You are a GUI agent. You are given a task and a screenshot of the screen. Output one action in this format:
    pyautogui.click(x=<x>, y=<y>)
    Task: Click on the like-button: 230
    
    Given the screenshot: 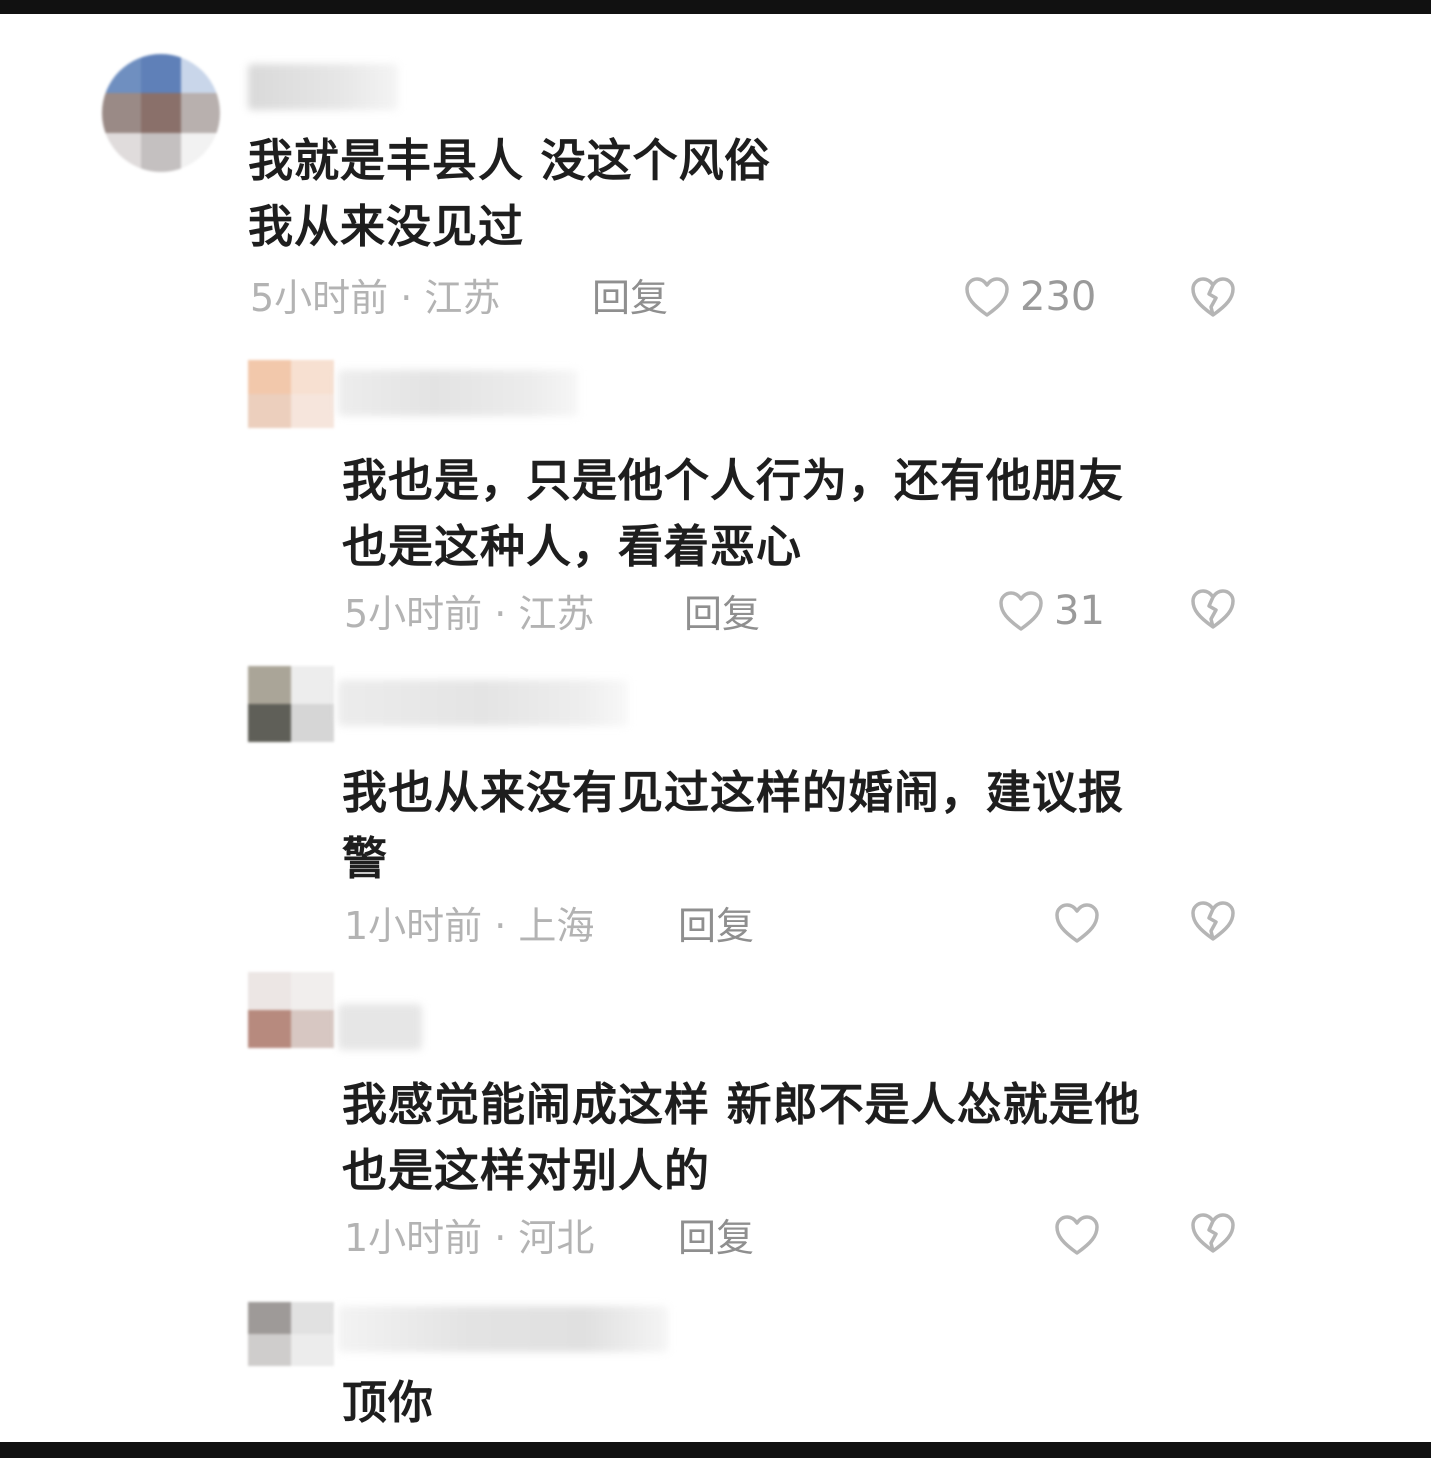 What is the action you would take?
    pyautogui.click(x=1030, y=297)
    